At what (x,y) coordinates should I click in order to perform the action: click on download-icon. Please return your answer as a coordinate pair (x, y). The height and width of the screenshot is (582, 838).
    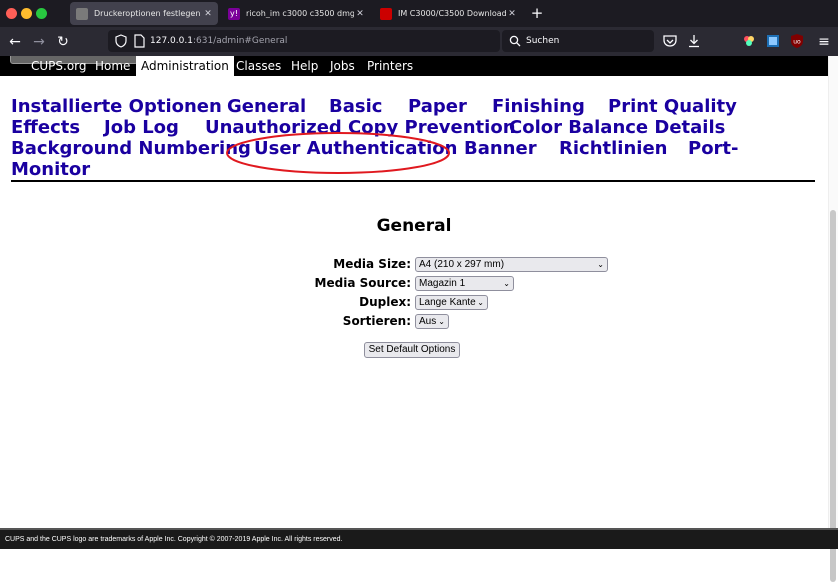
    Looking at the image, I should click on (694, 41).